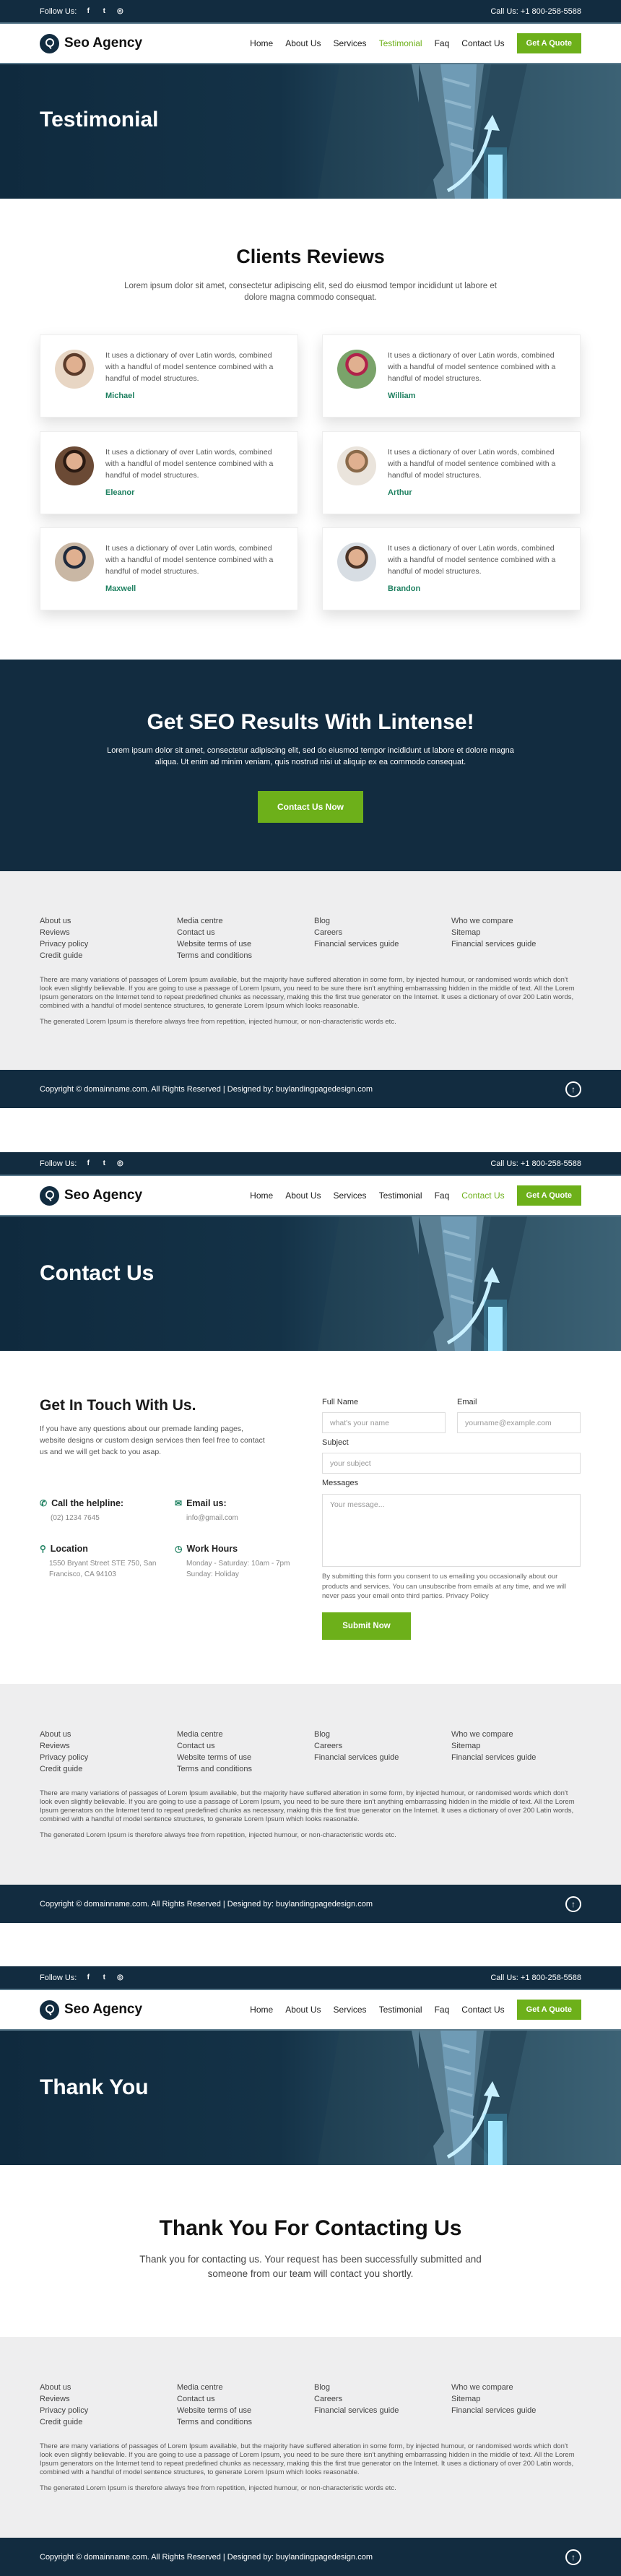 This screenshot has width=621, height=2576. I want to click on testimonial-author: Arthur, so click(400, 492).